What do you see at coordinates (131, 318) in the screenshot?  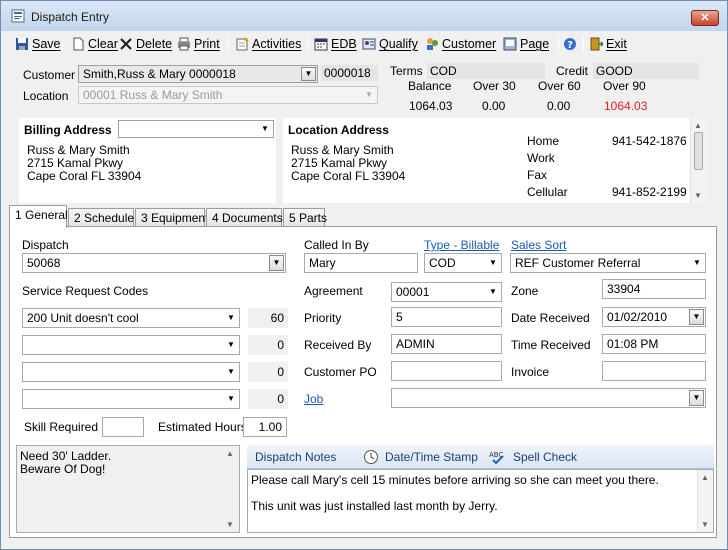 I see `src-code-1: 200 Unit doesn't cool ▼` at bounding box center [131, 318].